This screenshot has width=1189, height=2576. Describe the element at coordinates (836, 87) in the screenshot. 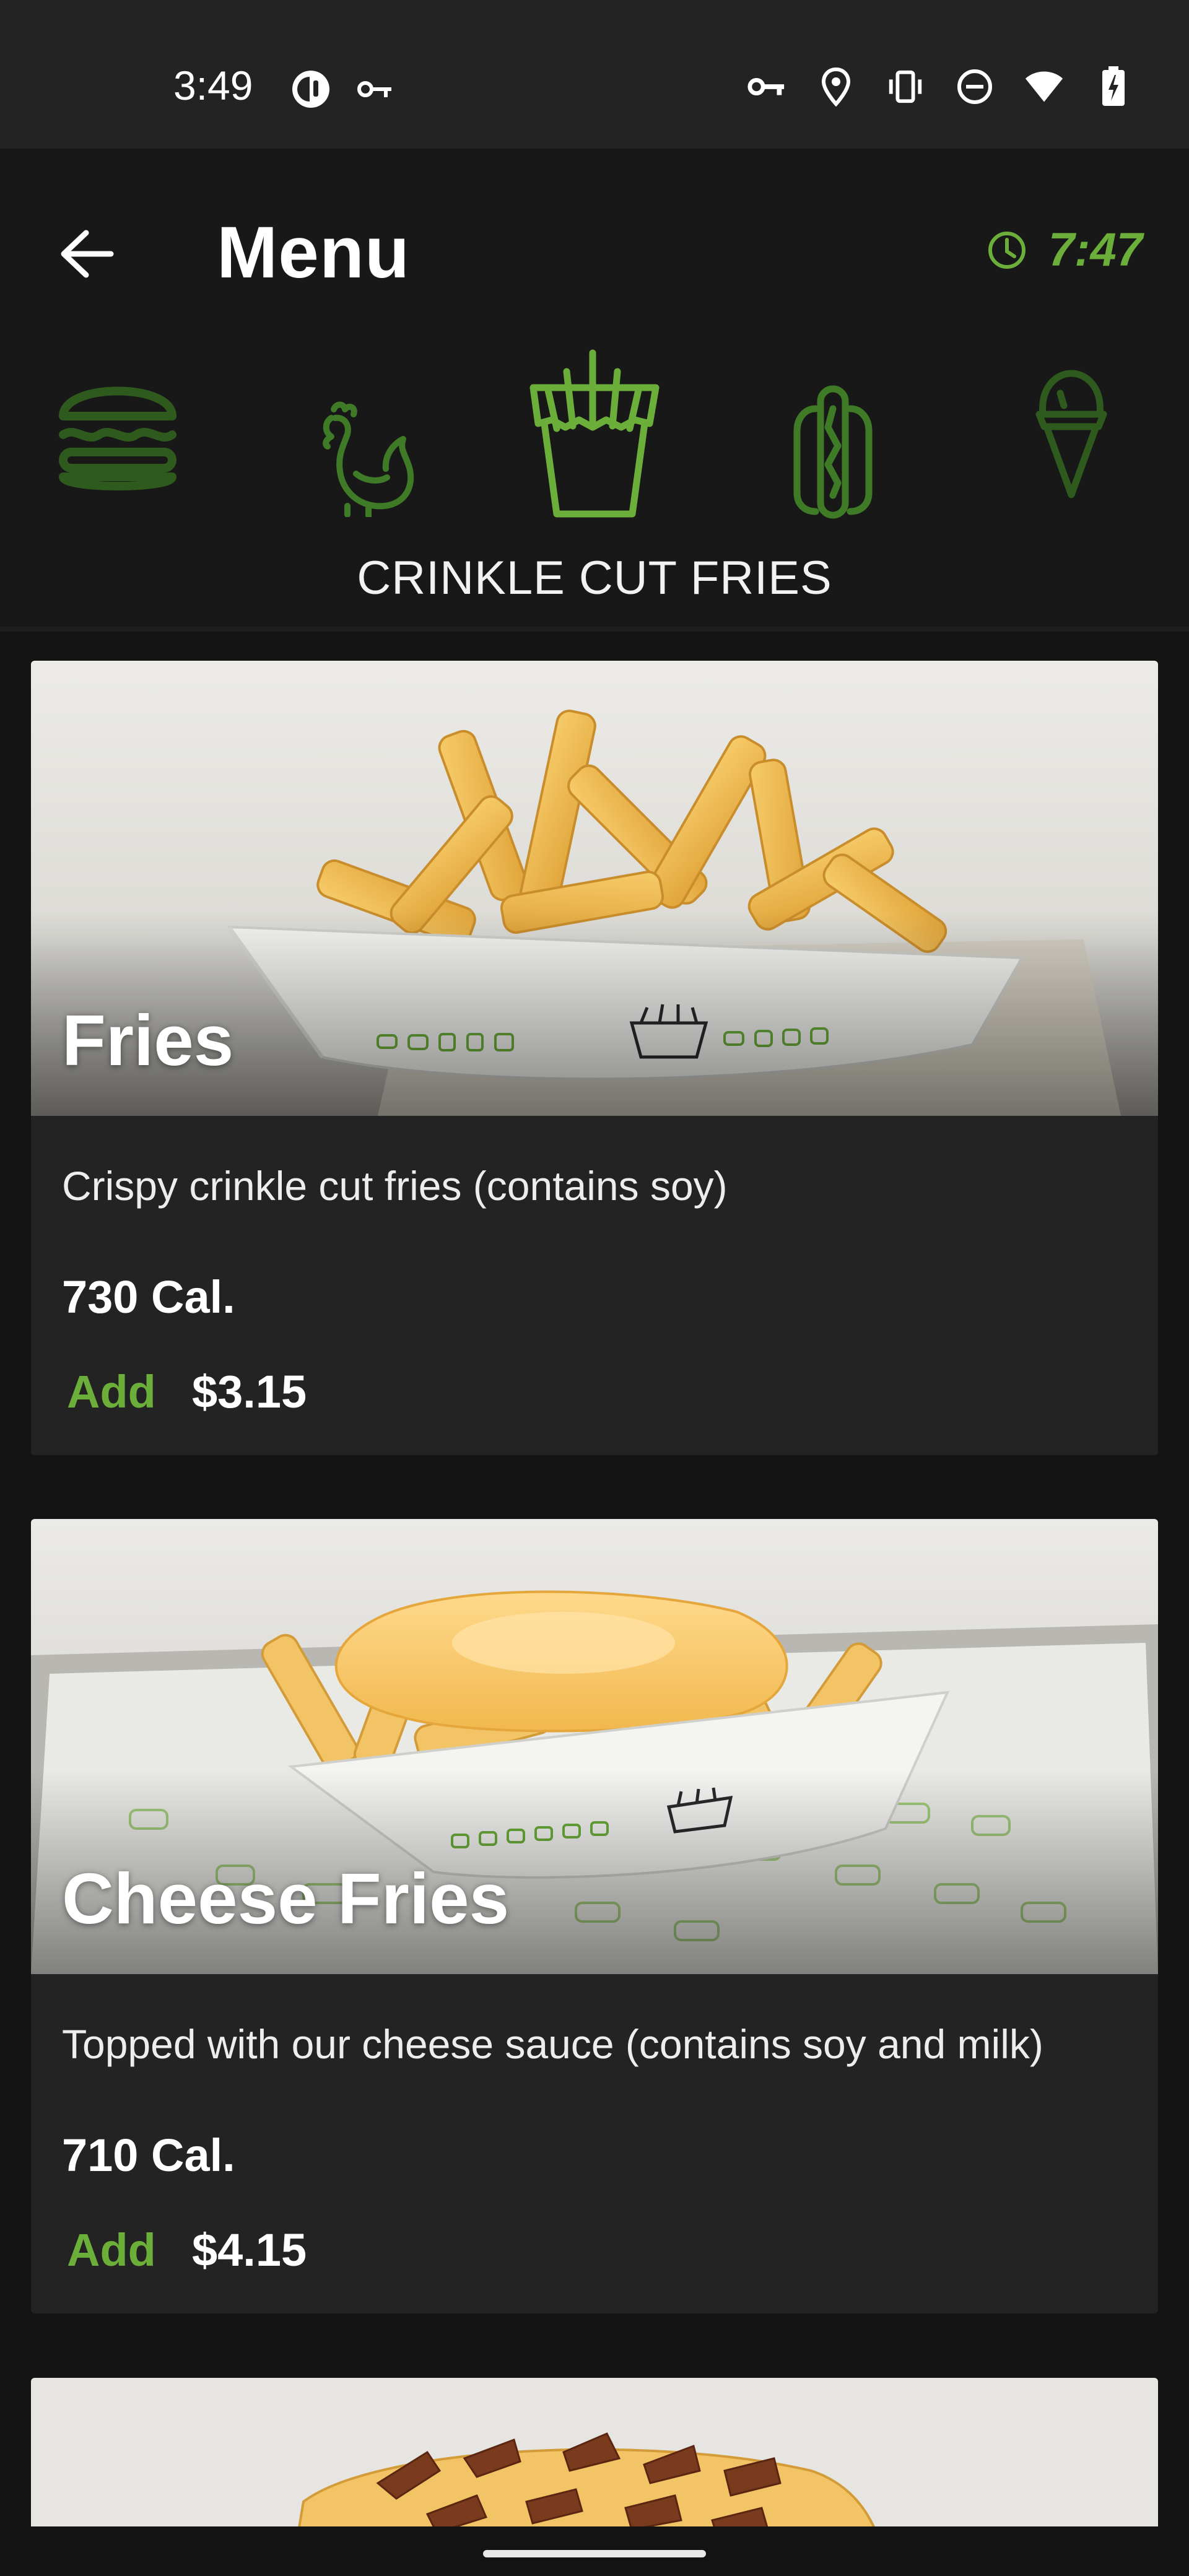

I see `location-icon` at that location.